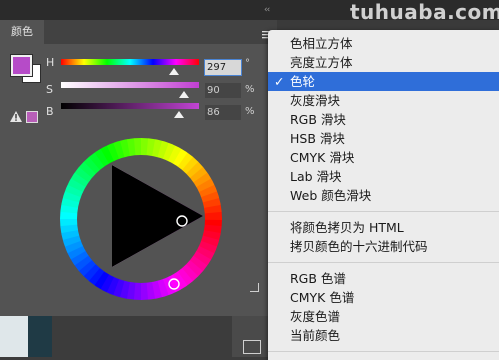  What do you see at coordinates (383, 100) in the screenshot?
I see `menu-item: 灰度滑块` at bounding box center [383, 100].